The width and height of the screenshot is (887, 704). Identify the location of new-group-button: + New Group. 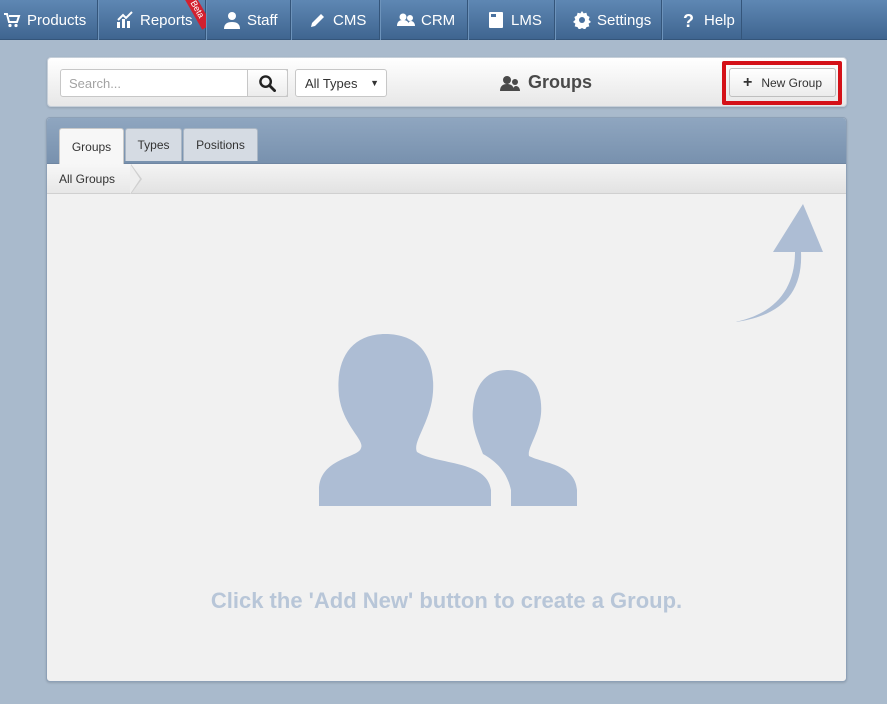
(782, 82).